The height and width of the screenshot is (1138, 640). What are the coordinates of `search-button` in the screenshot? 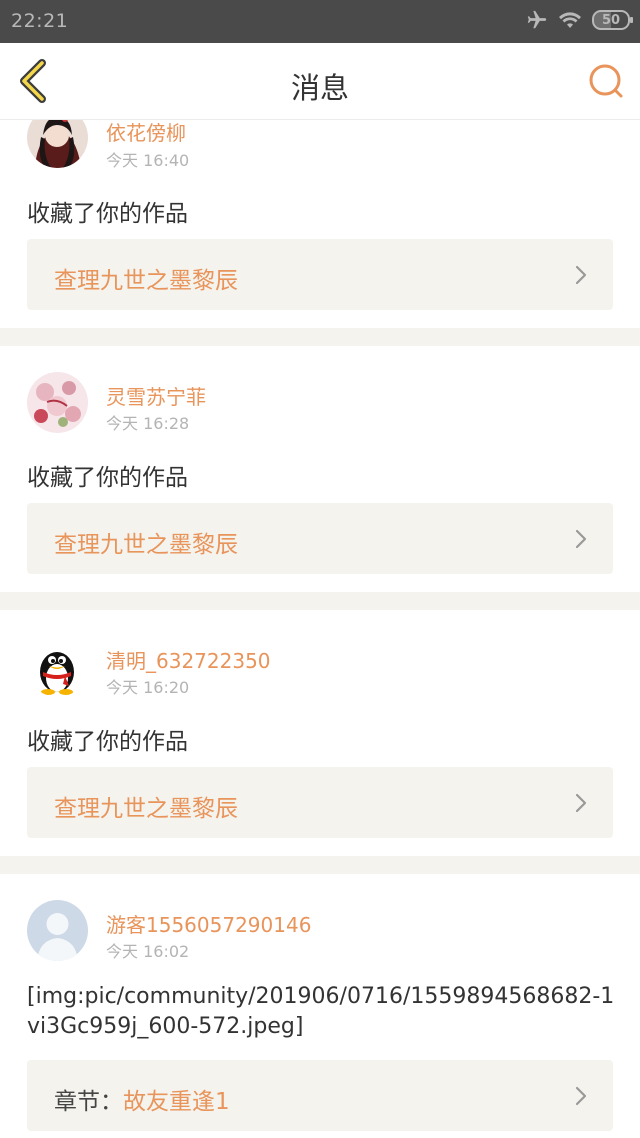 It's located at (606, 81).